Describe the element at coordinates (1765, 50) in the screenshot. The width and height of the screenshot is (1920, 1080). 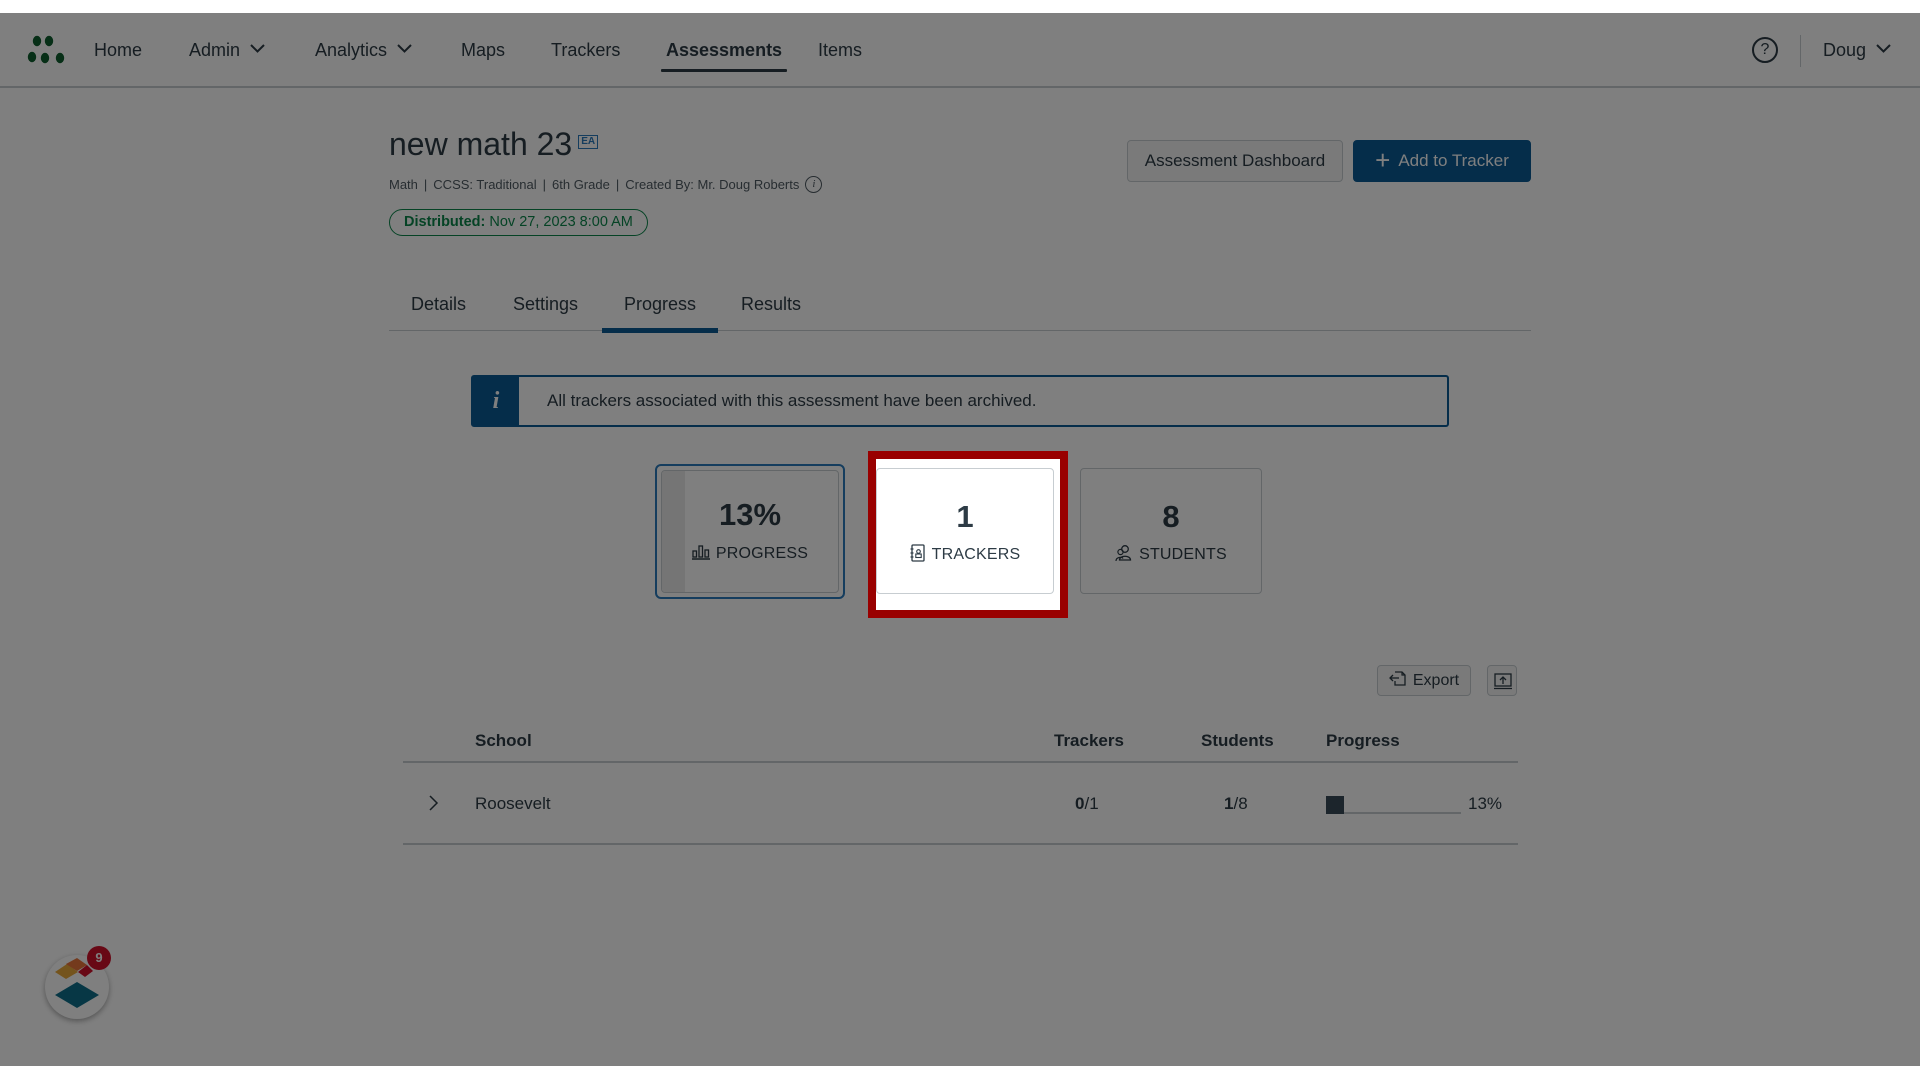
I see `help-icon: ?` at that location.